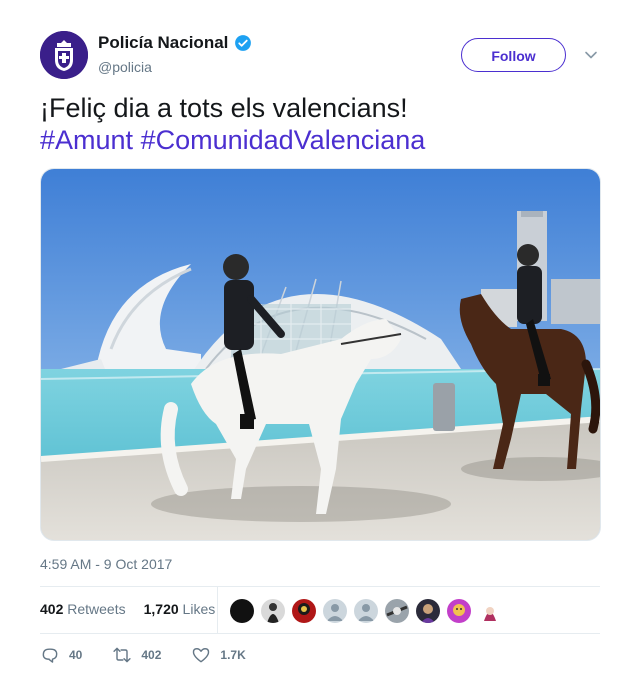 Image resolution: width=640 pixels, height=695 pixels. What do you see at coordinates (163, 43) in the screenshot?
I see `account-name: Policía Nacional` at bounding box center [163, 43].